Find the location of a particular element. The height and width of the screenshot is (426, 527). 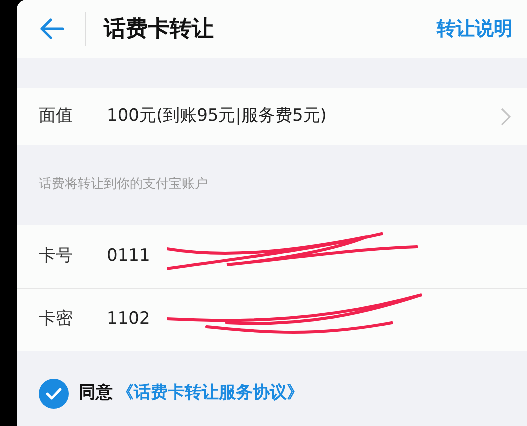

field-label: 面值 is located at coordinates (56, 116).